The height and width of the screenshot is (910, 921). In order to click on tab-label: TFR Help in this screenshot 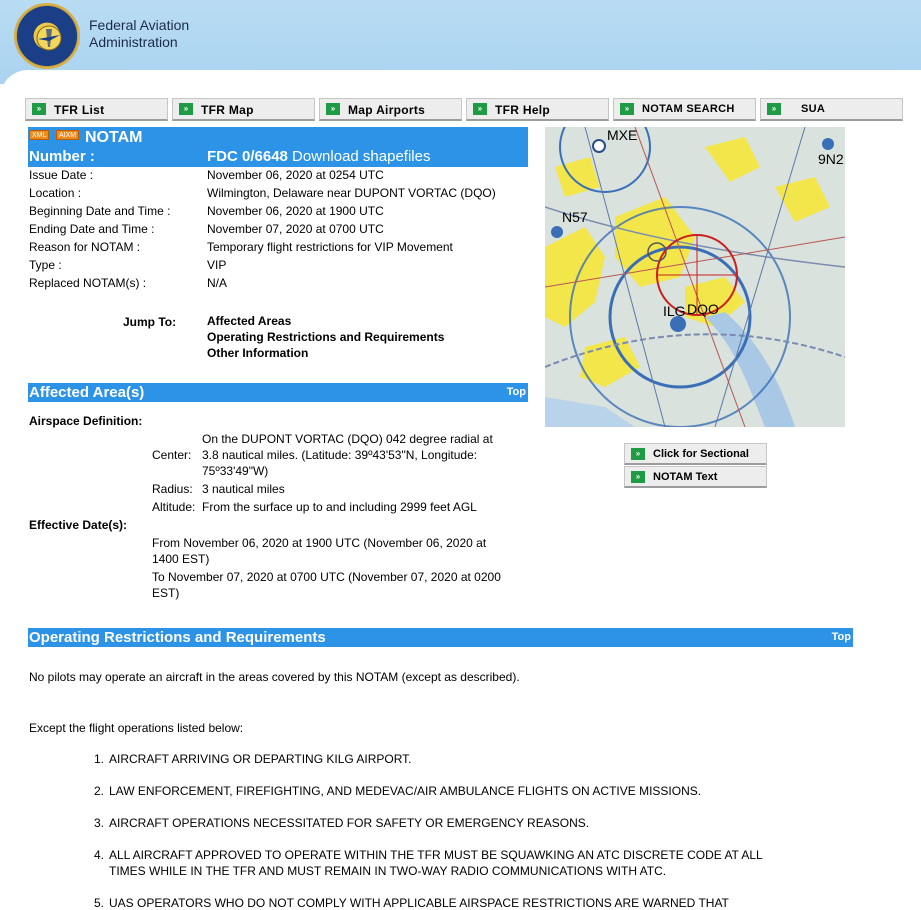, I will do `click(523, 110)`.